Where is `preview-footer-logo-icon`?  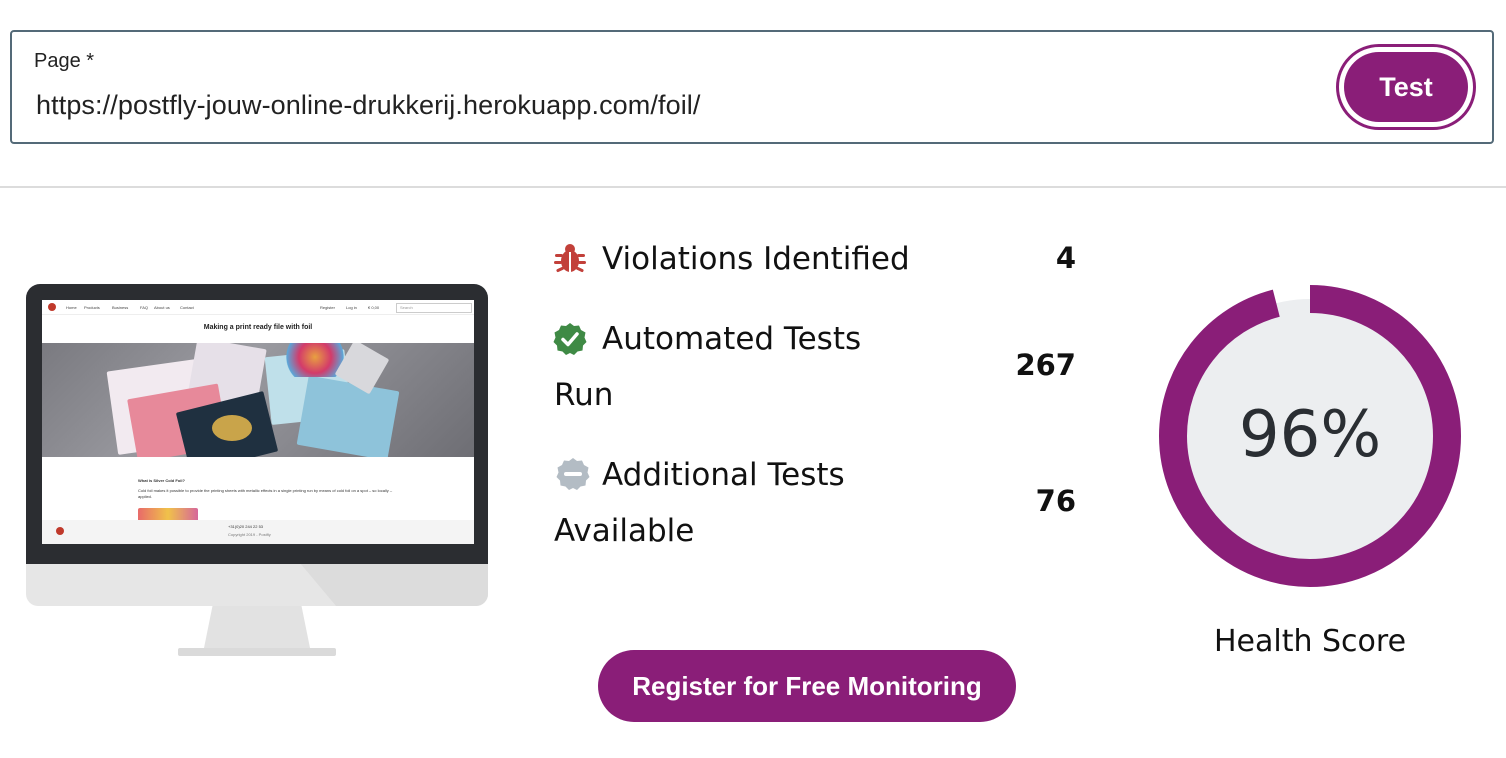
preview-footer-logo-icon is located at coordinates (60, 531).